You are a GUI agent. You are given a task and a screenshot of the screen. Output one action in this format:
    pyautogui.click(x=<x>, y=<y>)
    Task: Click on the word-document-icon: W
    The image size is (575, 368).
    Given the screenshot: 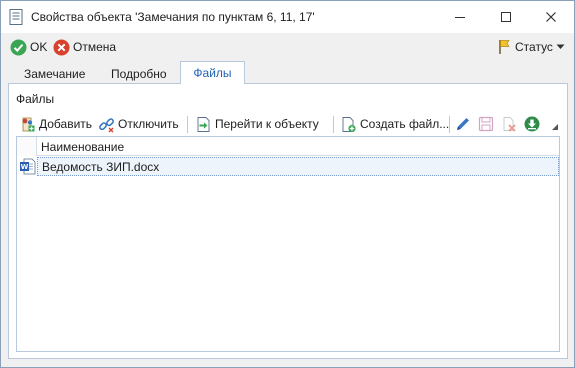 What is the action you would take?
    pyautogui.click(x=28, y=166)
    